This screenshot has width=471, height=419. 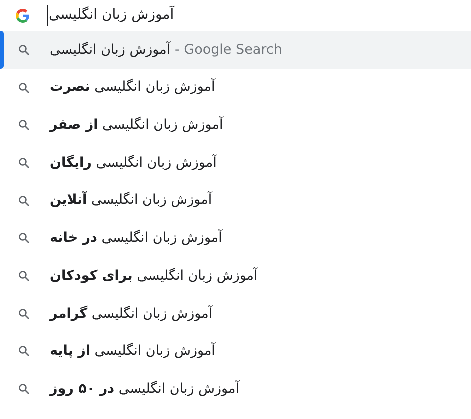 I want to click on suggestion-text: آموزش زبان انگلیسی گرامر, so click(x=131, y=314).